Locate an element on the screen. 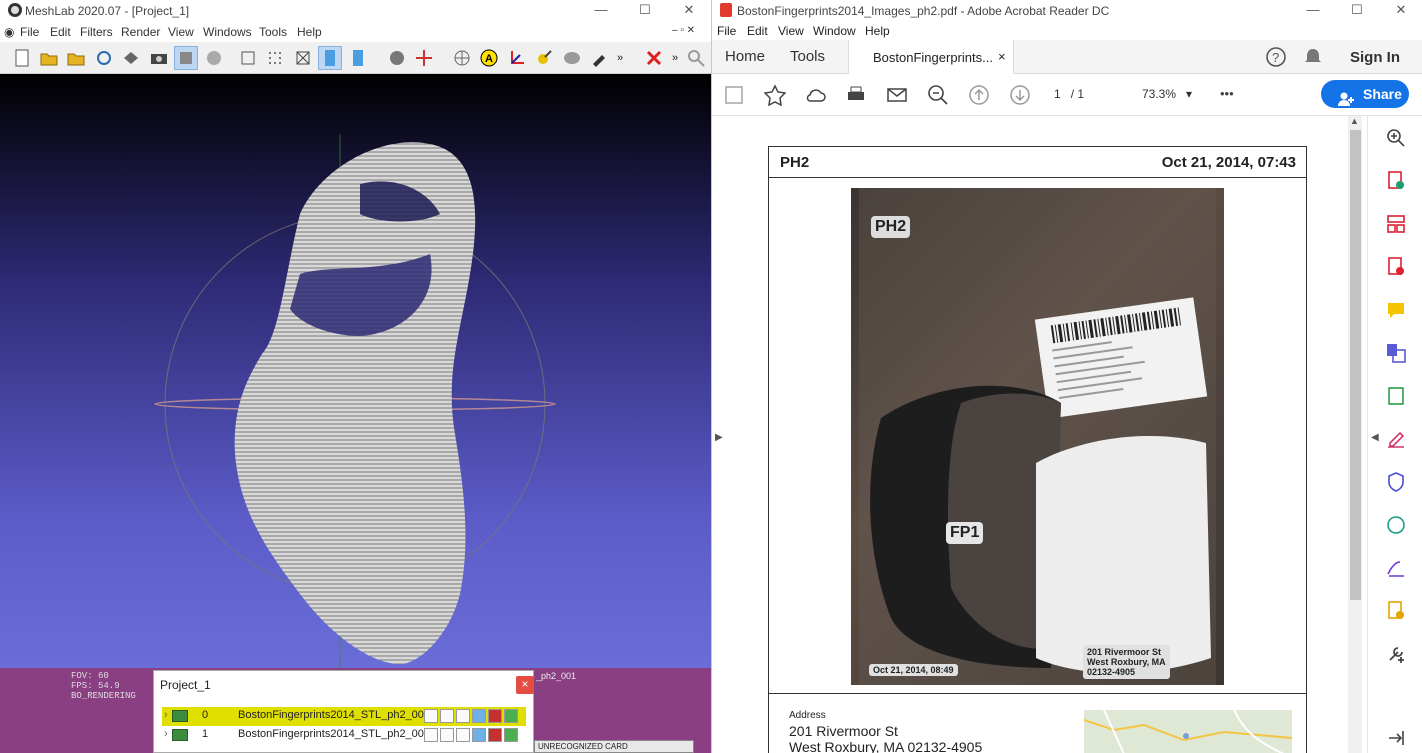 The height and width of the screenshot is (753, 1422). lighting-icon is located at coordinates (397, 58).